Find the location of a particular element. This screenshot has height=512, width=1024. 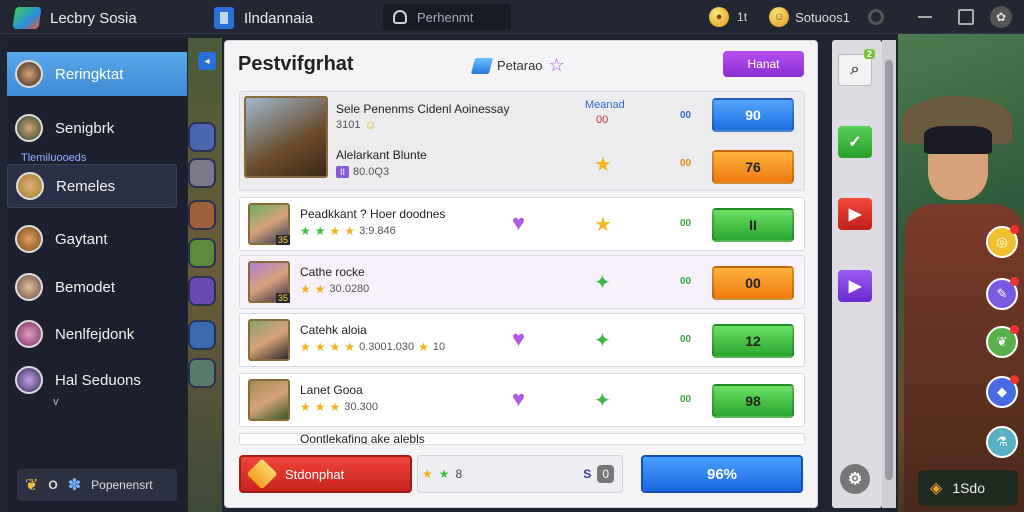

row-name: Catehk aloia is located at coordinates (333, 330).